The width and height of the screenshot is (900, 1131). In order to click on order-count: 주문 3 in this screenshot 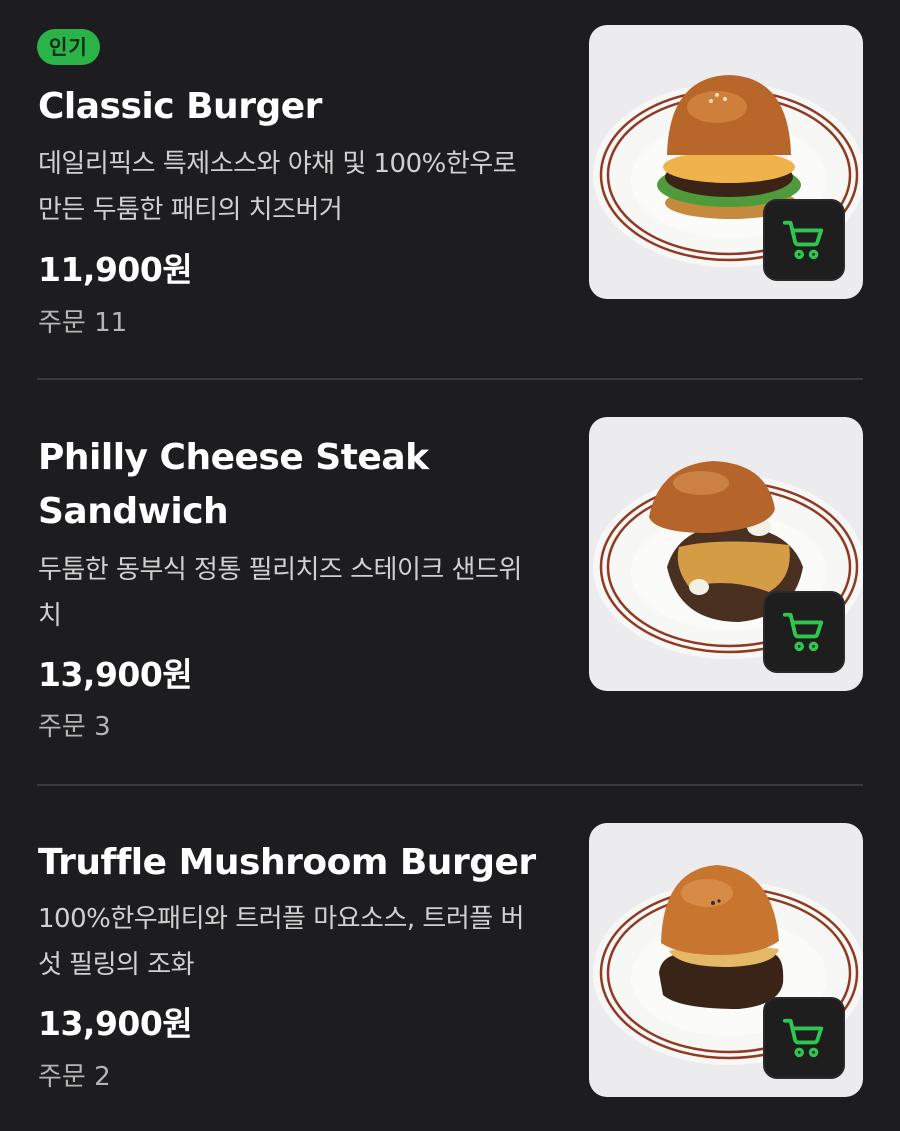, I will do `click(74, 727)`.